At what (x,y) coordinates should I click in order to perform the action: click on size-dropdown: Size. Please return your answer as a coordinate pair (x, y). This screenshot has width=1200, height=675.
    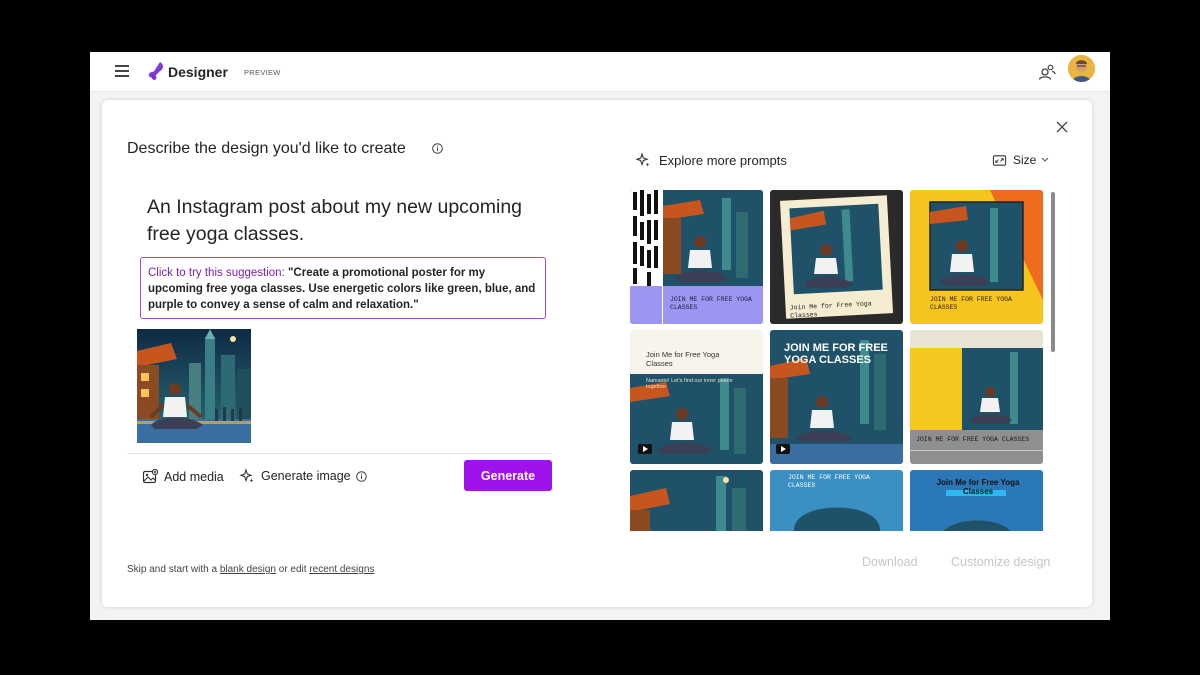
    Looking at the image, I should click on (1020, 160).